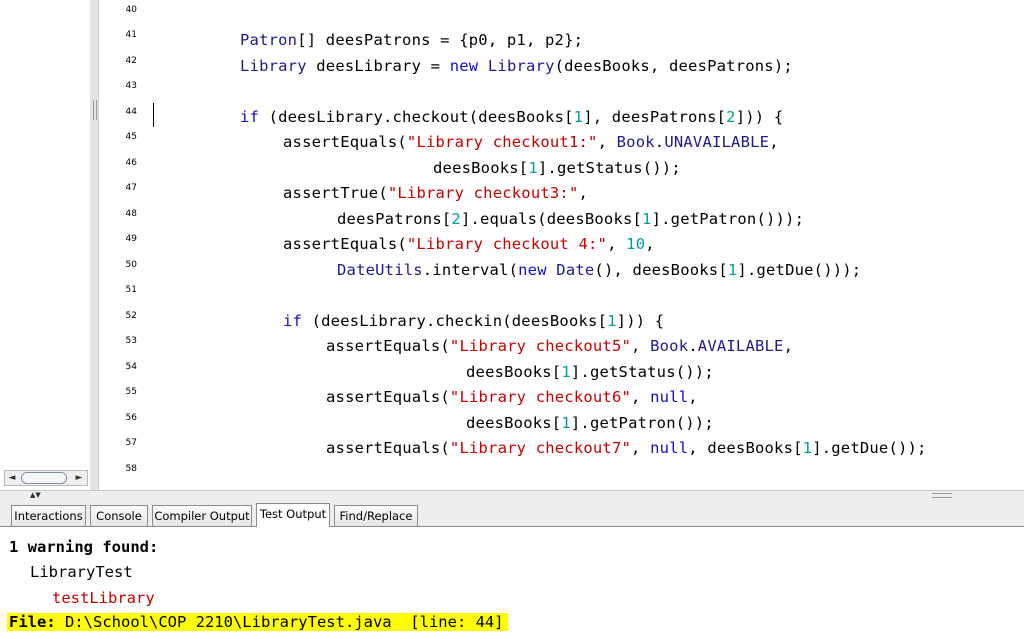 The width and height of the screenshot is (1024, 639). What do you see at coordinates (131, 137) in the screenshot?
I see `line-number: 45` at bounding box center [131, 137].